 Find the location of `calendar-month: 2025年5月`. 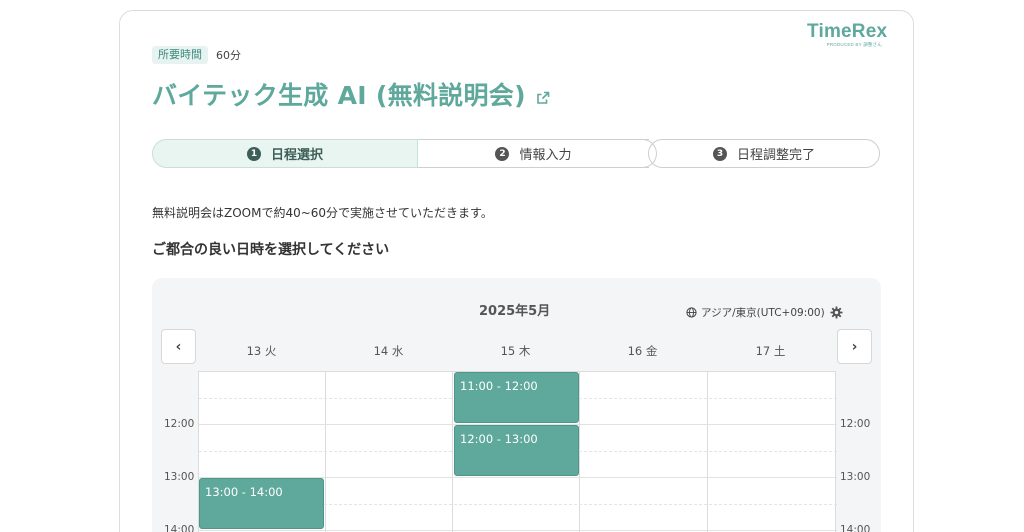

calendar-month: 2025年5月 is located at coordinates (515, 311).